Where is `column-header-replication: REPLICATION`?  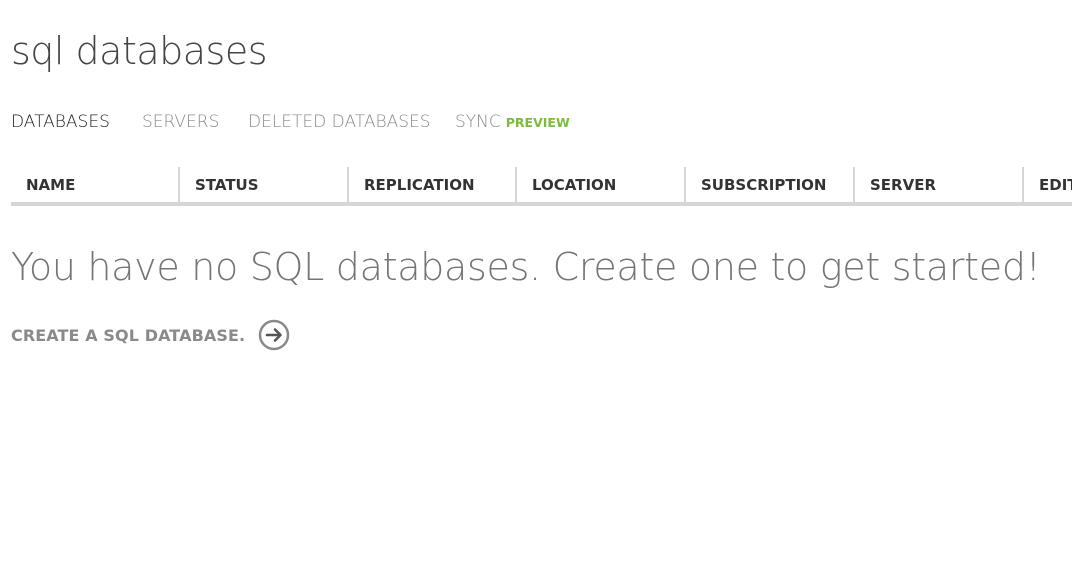
column-header-replication: REPLICATION is located at coordinates (431, 185).